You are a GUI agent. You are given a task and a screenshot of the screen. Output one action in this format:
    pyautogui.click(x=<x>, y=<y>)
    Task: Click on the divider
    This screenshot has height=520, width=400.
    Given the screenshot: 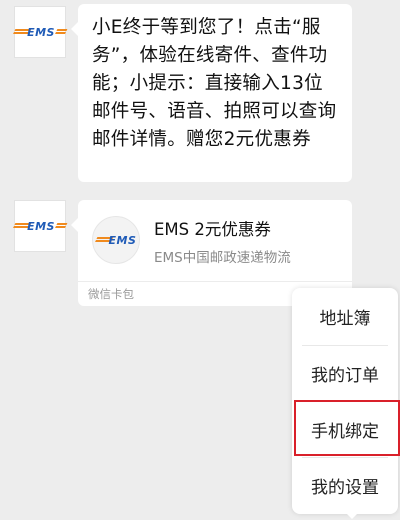 What is the action you would take?
    pyautogui.click(x=215, y=281)
    